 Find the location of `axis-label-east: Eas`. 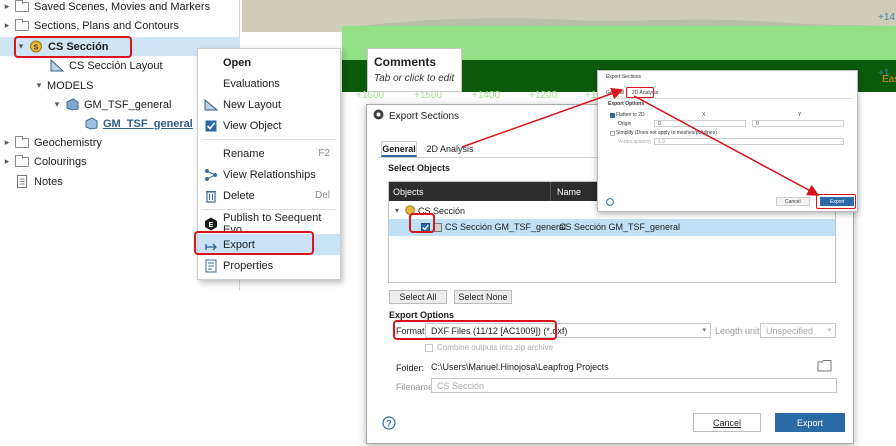

axis-label-east: Eas is located at coordinates (889, 79).